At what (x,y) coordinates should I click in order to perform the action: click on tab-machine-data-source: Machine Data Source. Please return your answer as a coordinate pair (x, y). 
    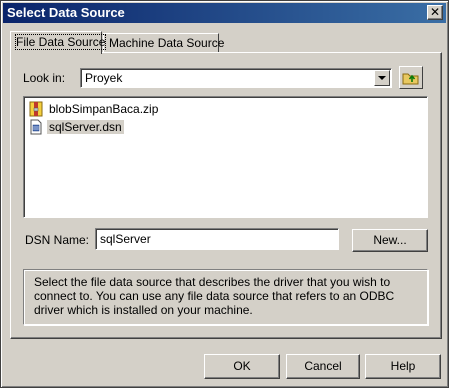
    Looking at the image, I should click on (163, 43).